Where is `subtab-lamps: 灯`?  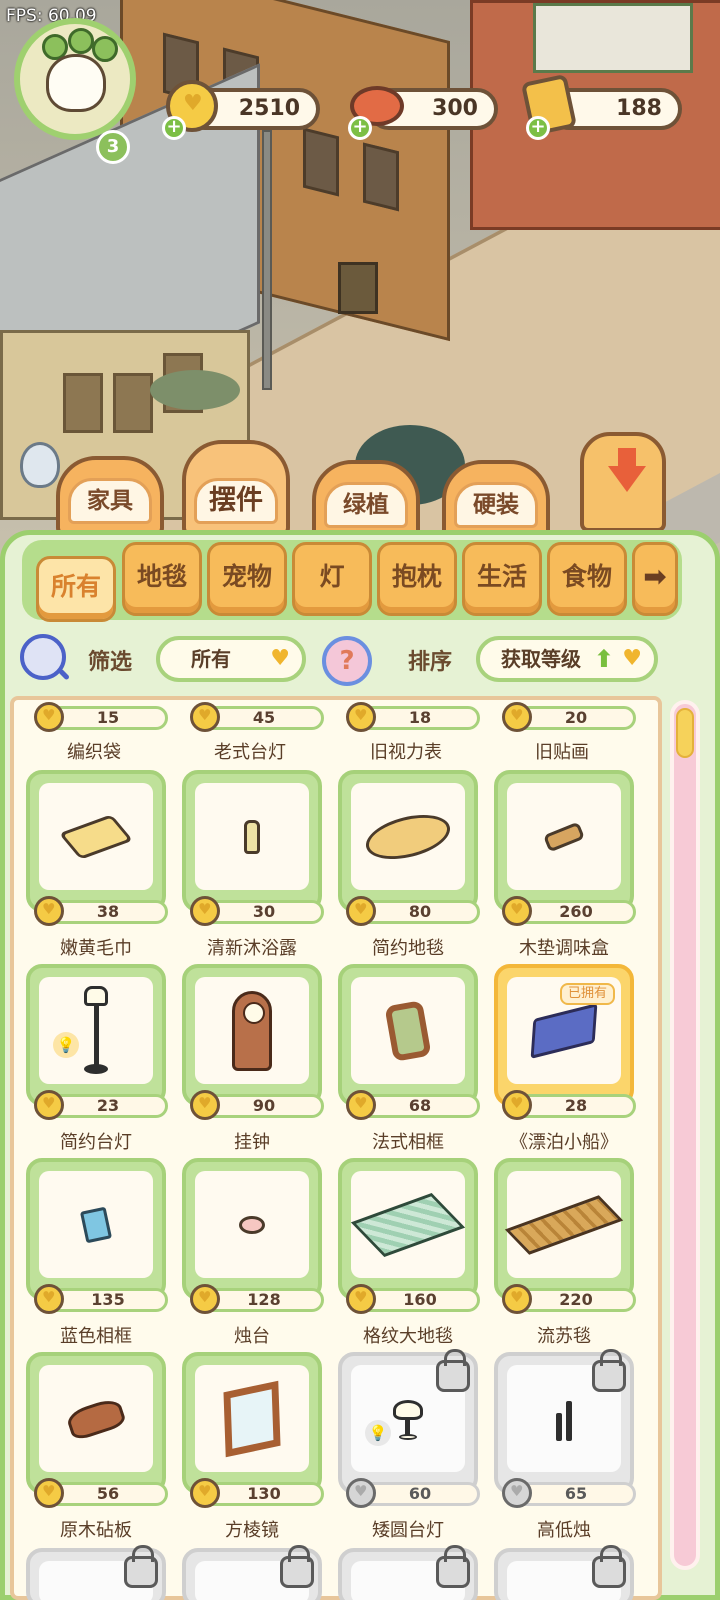 subtab-lamps: 灯 is located at coordinates (332, 579).